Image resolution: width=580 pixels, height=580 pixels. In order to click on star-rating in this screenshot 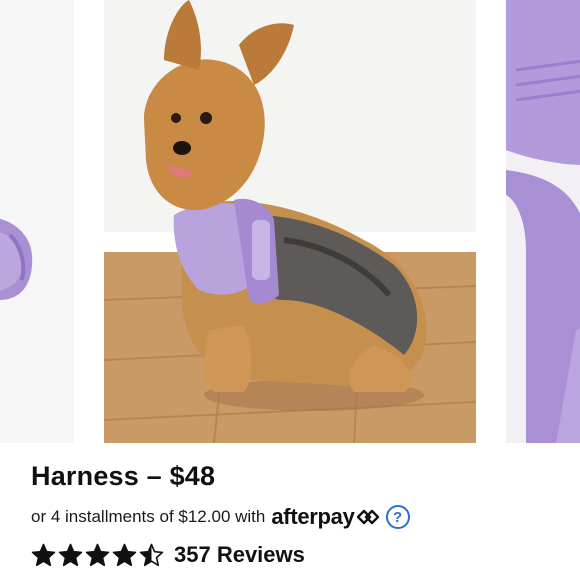, I will do `click(97, 555)`.